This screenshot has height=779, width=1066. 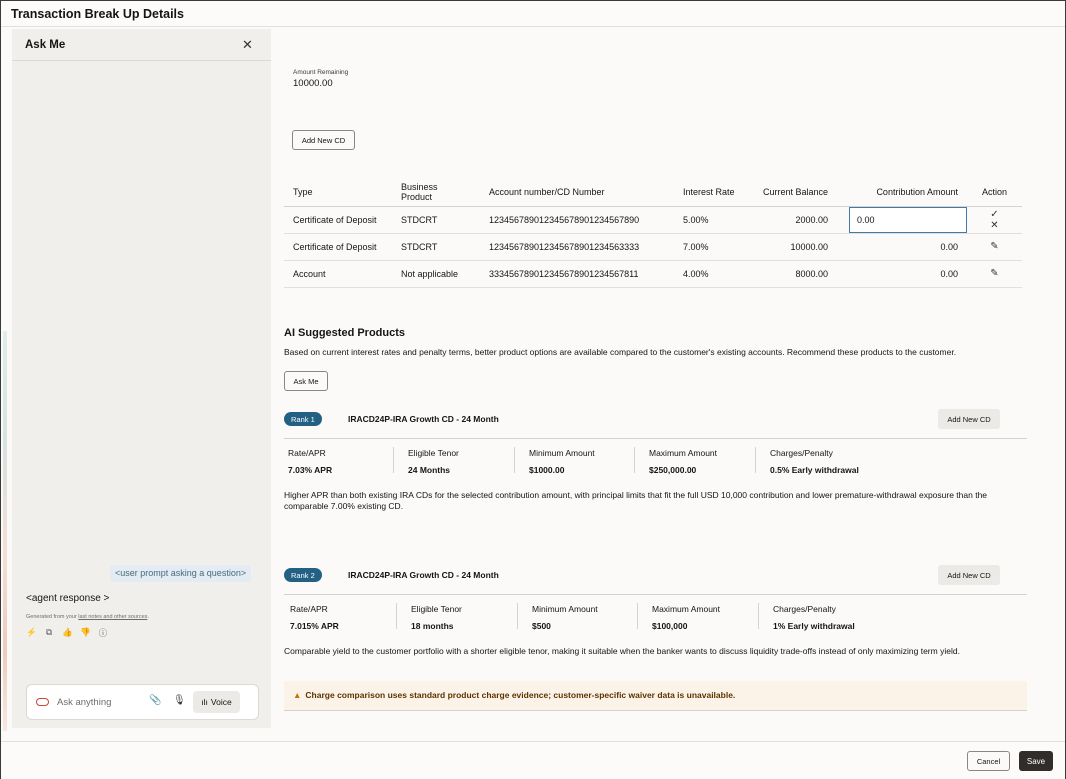 What do you see at coordinates (814, 461) in the screenshot?
I see `metric-charges: Charges/Penalty 0.5% Early withdrawal` at bounding box center [814, 461].